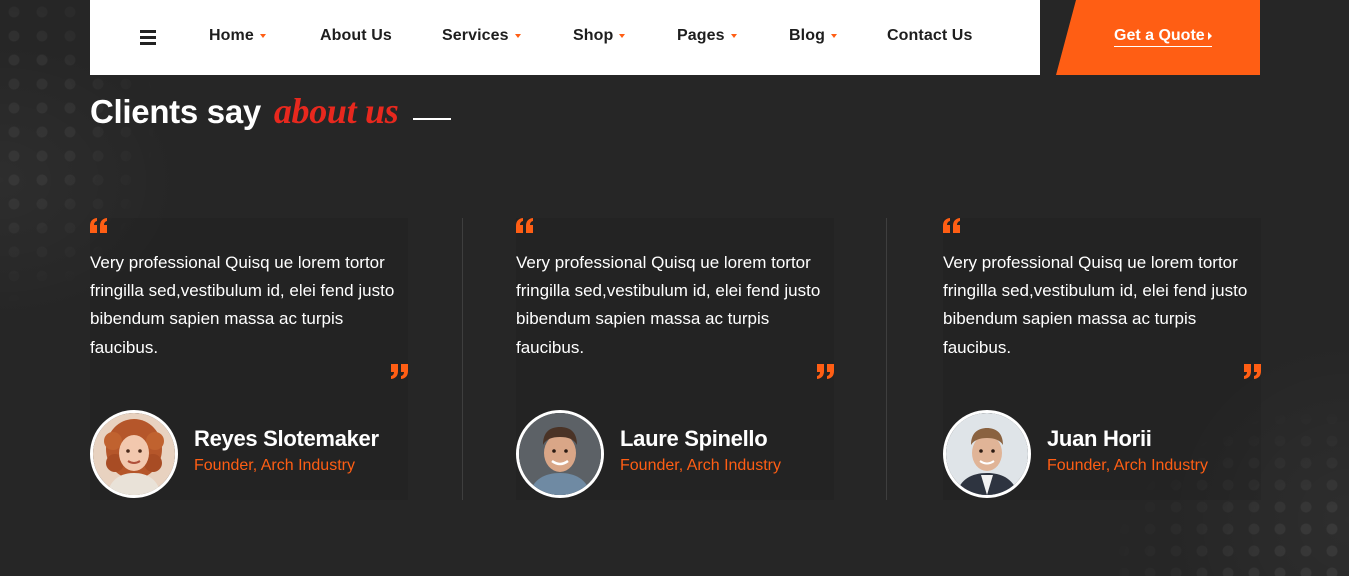  Describe the element at coordinates (336, 111) in the screenshot. I see `section-title-accent: about us` at that location.